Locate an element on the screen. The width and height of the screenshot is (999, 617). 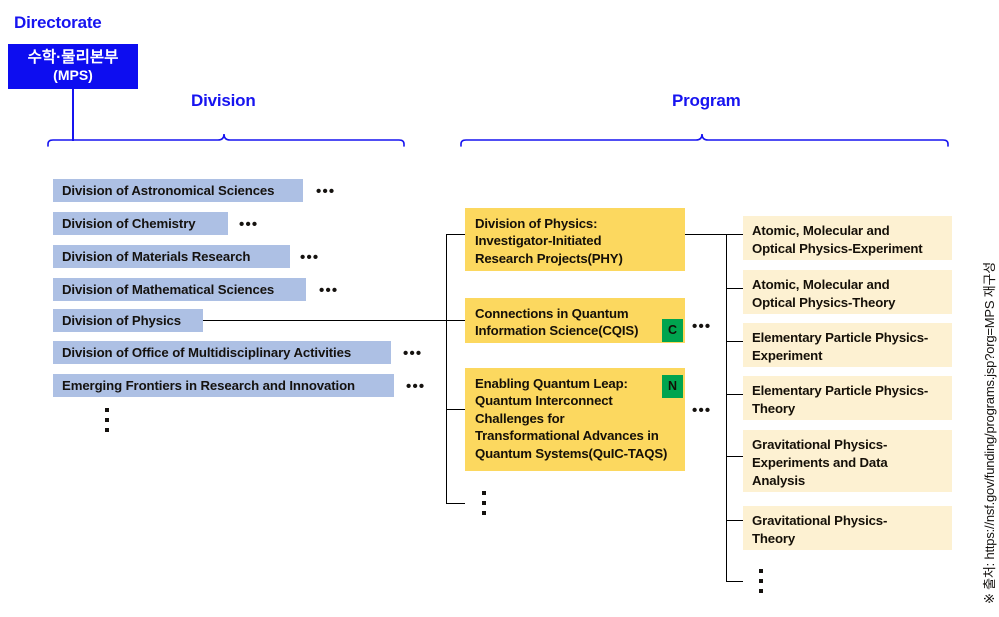
division-label: Division of Astronomical Sciences is located at coordinates (168, 190).